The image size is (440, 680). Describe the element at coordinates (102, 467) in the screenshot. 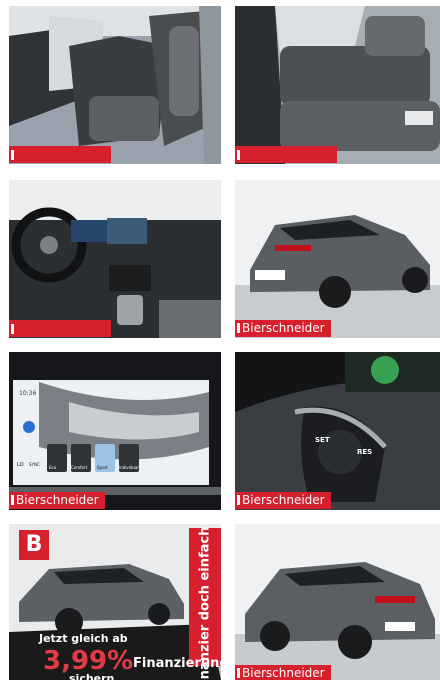

I see `drive-mode-sport: Sport` at that location.